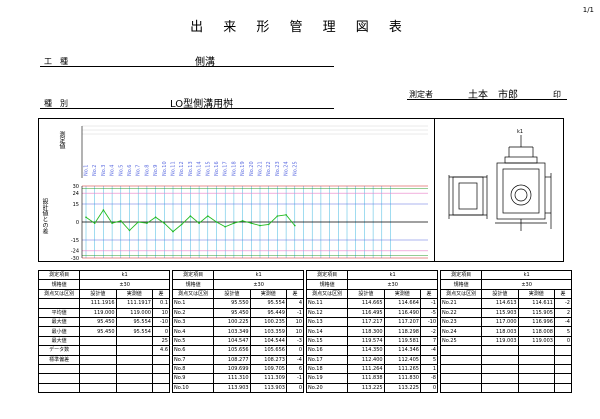 The height and width of the screenshot is (419, 600). What do you see at coordinates (500, 331) in the screenshot?
I see `design-value-cell: 118.003` at bounding box center [500, 331].